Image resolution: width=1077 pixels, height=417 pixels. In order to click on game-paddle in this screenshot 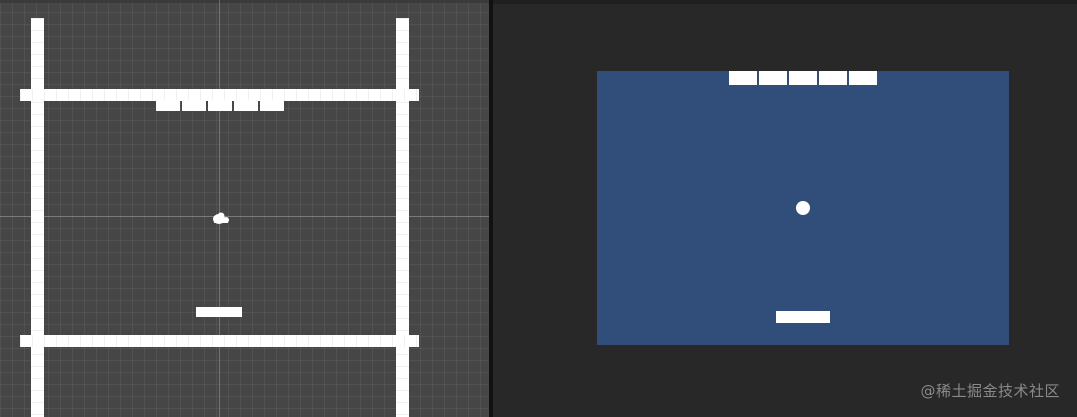, I will do `click(803, 317)`.